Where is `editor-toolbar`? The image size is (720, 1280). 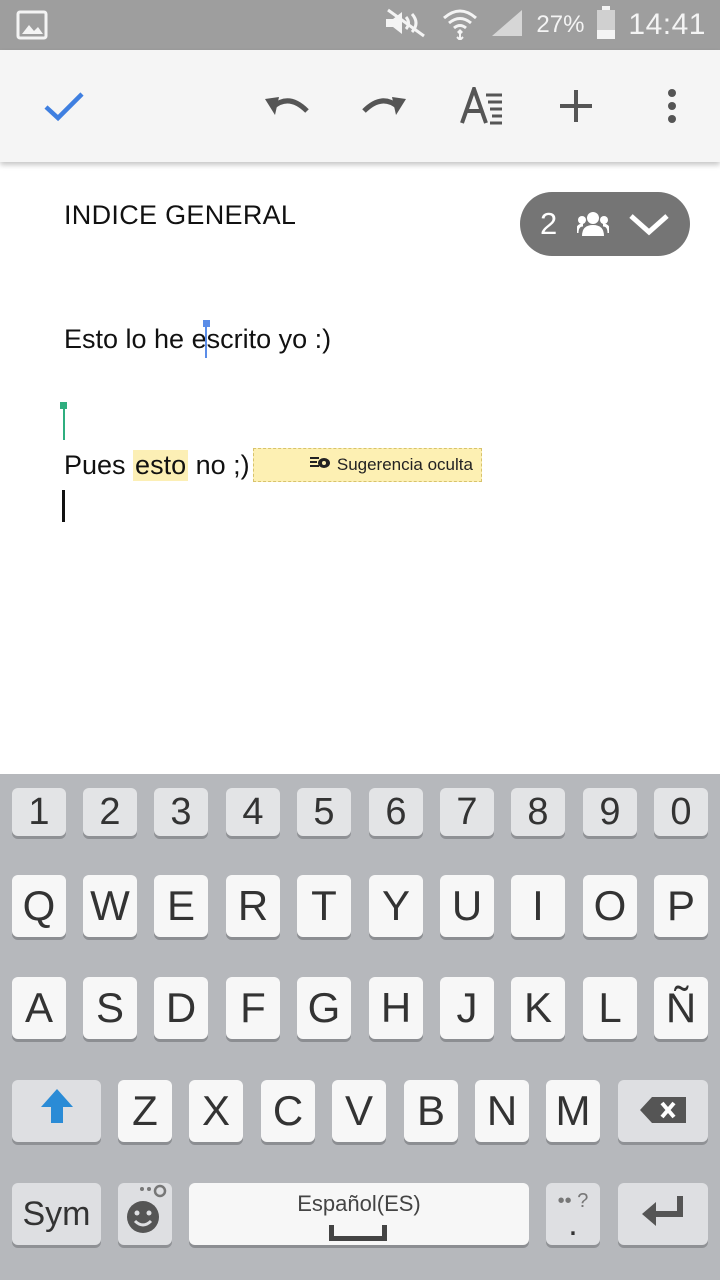
editor-toolbar is located at coordinates (360, 106).